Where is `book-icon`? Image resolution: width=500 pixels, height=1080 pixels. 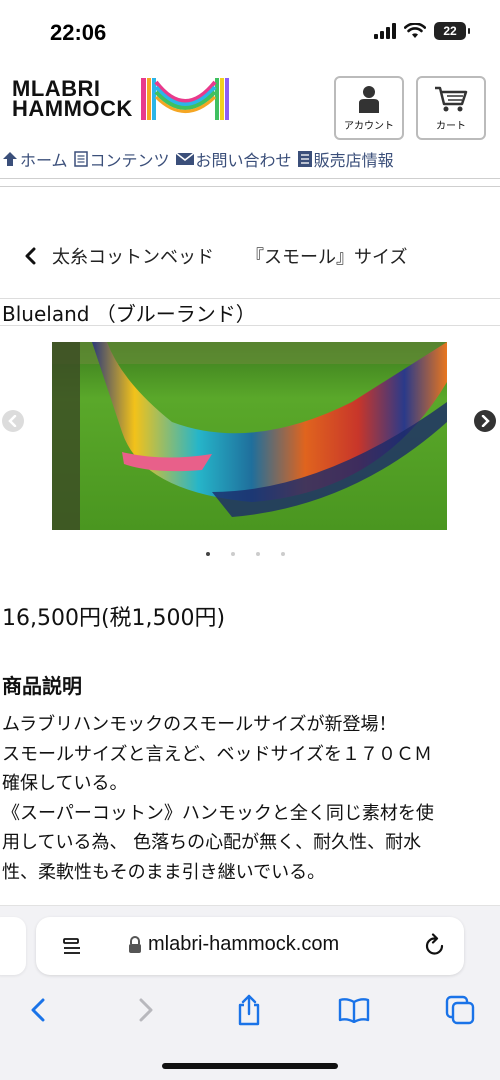 book-icon is located at coordinates (354, 1010).